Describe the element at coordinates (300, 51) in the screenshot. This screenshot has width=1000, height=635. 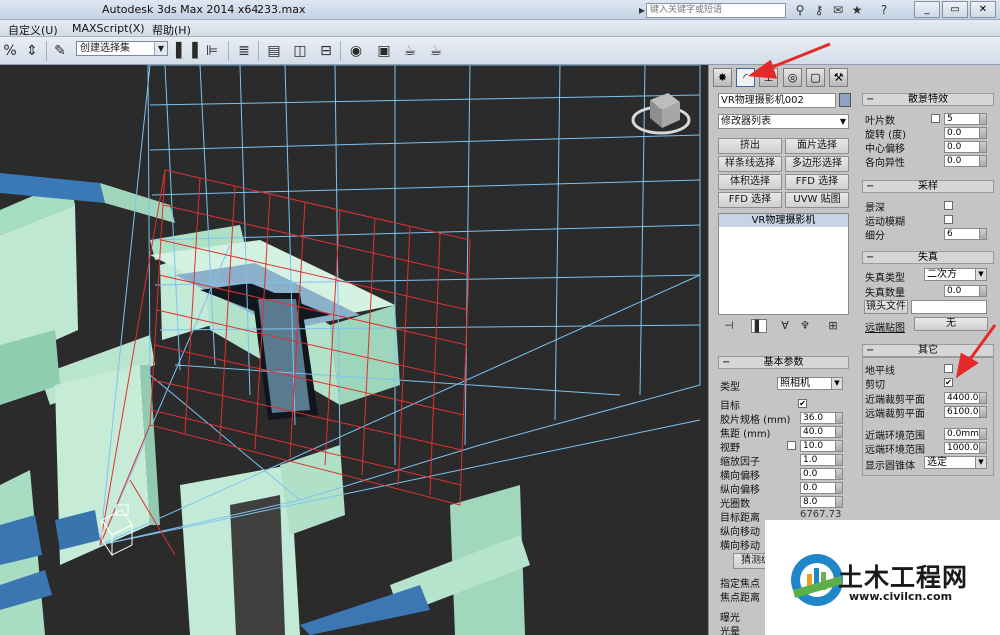
I see `curve-editor-icon: ◫` at that location.